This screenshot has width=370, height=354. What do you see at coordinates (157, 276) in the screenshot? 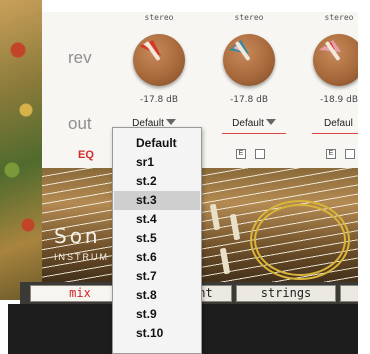
I see `dropdown-option-st7: st.7` at bounding box center [157, 276].